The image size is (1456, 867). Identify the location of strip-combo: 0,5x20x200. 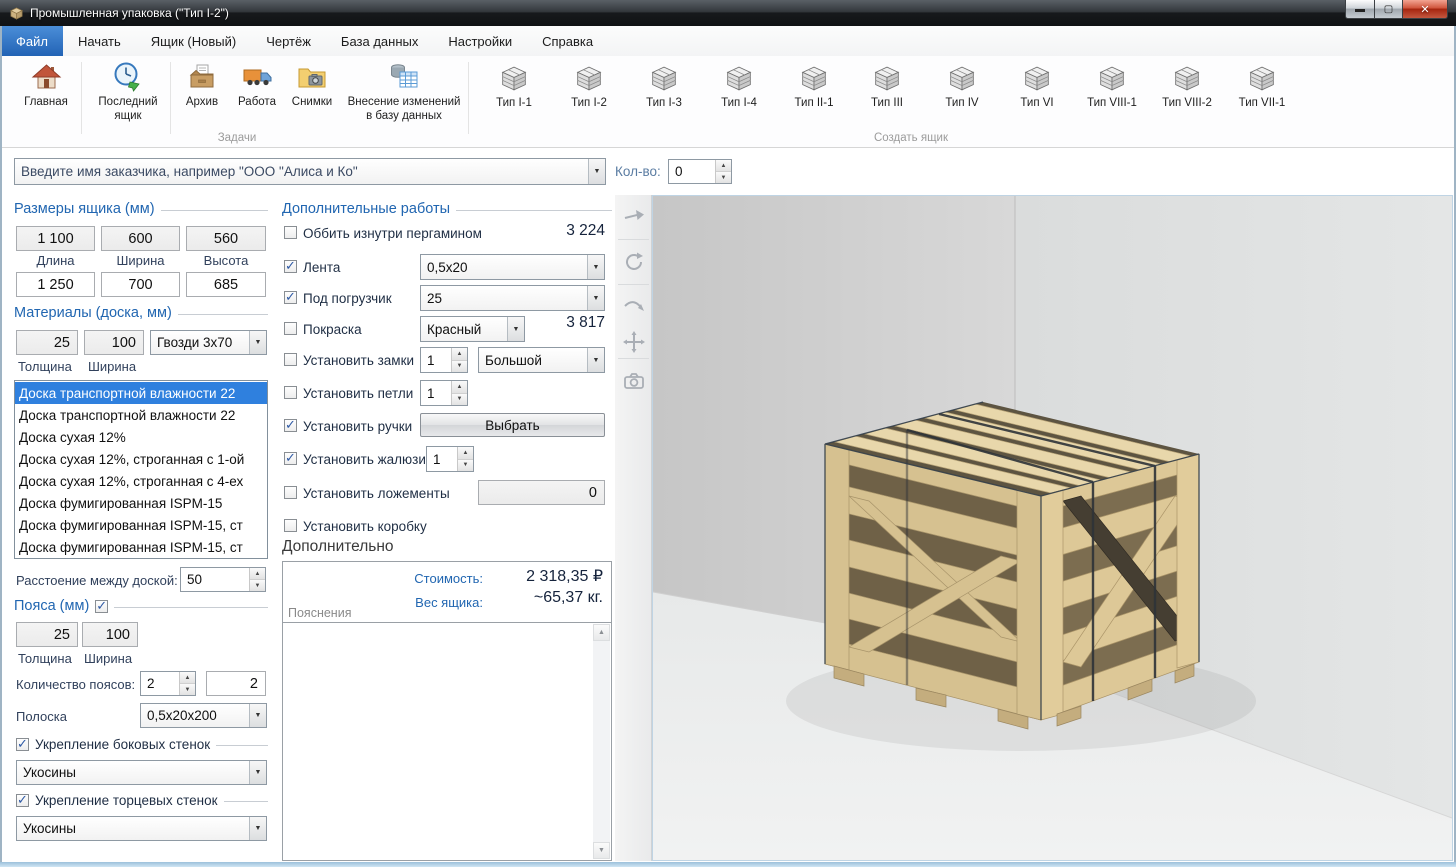
(203, 715).